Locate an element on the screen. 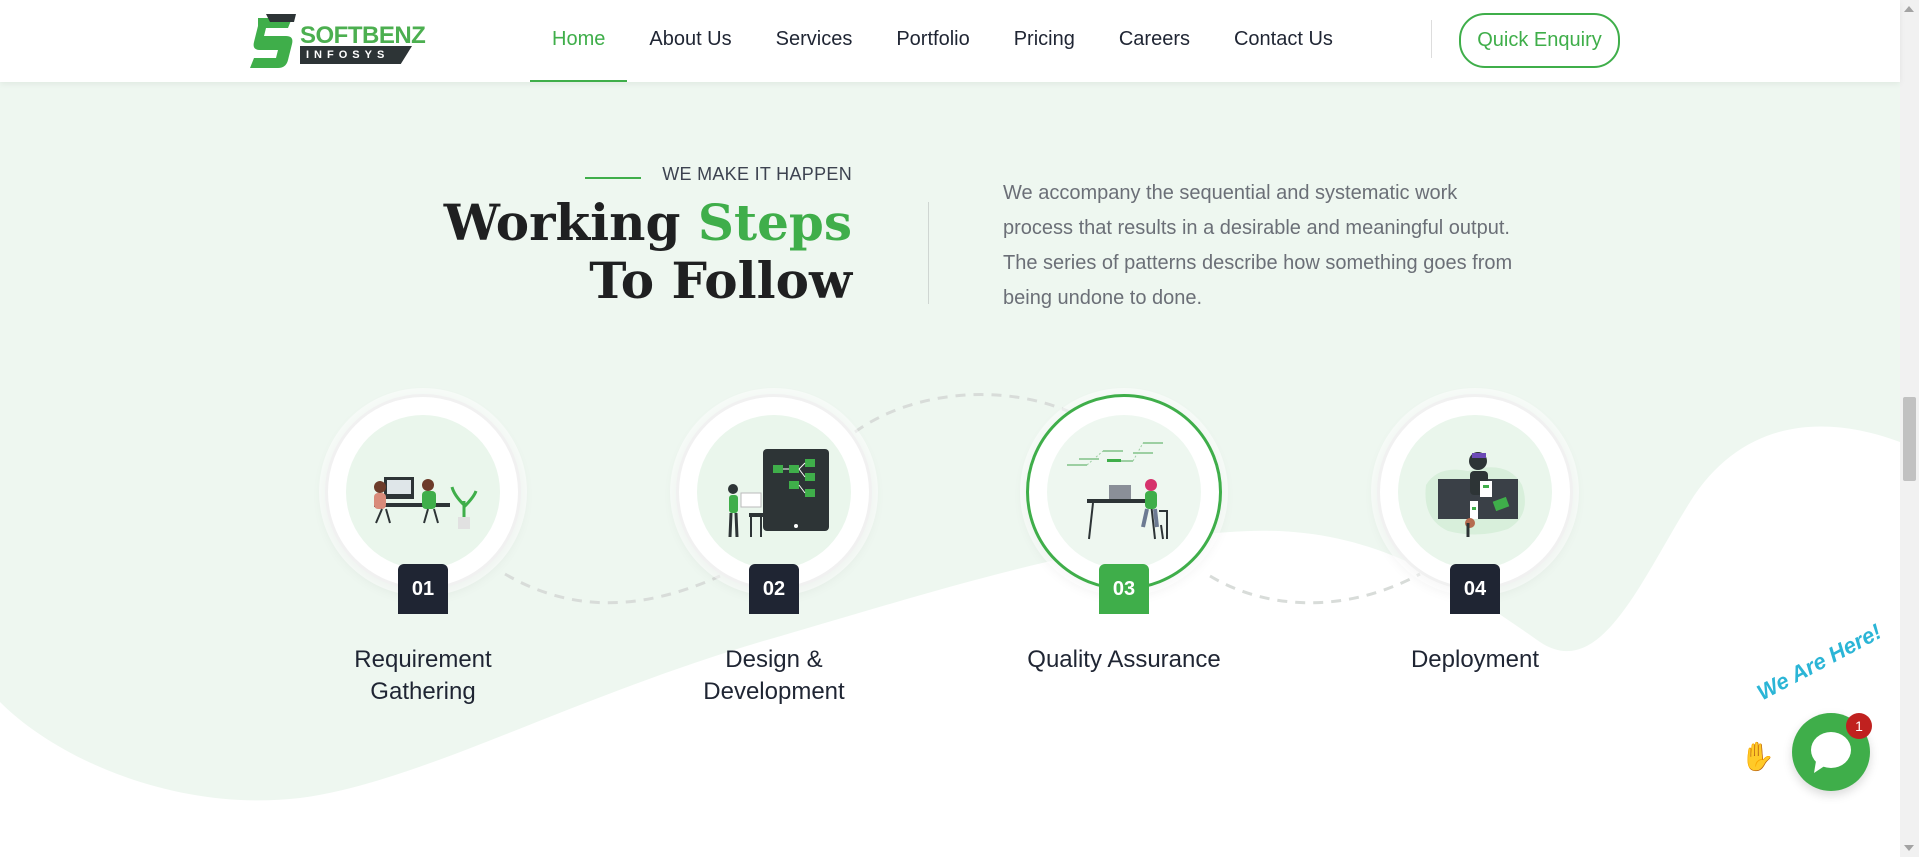  nav-about-us: About Us is located at coordinates (690, 41).